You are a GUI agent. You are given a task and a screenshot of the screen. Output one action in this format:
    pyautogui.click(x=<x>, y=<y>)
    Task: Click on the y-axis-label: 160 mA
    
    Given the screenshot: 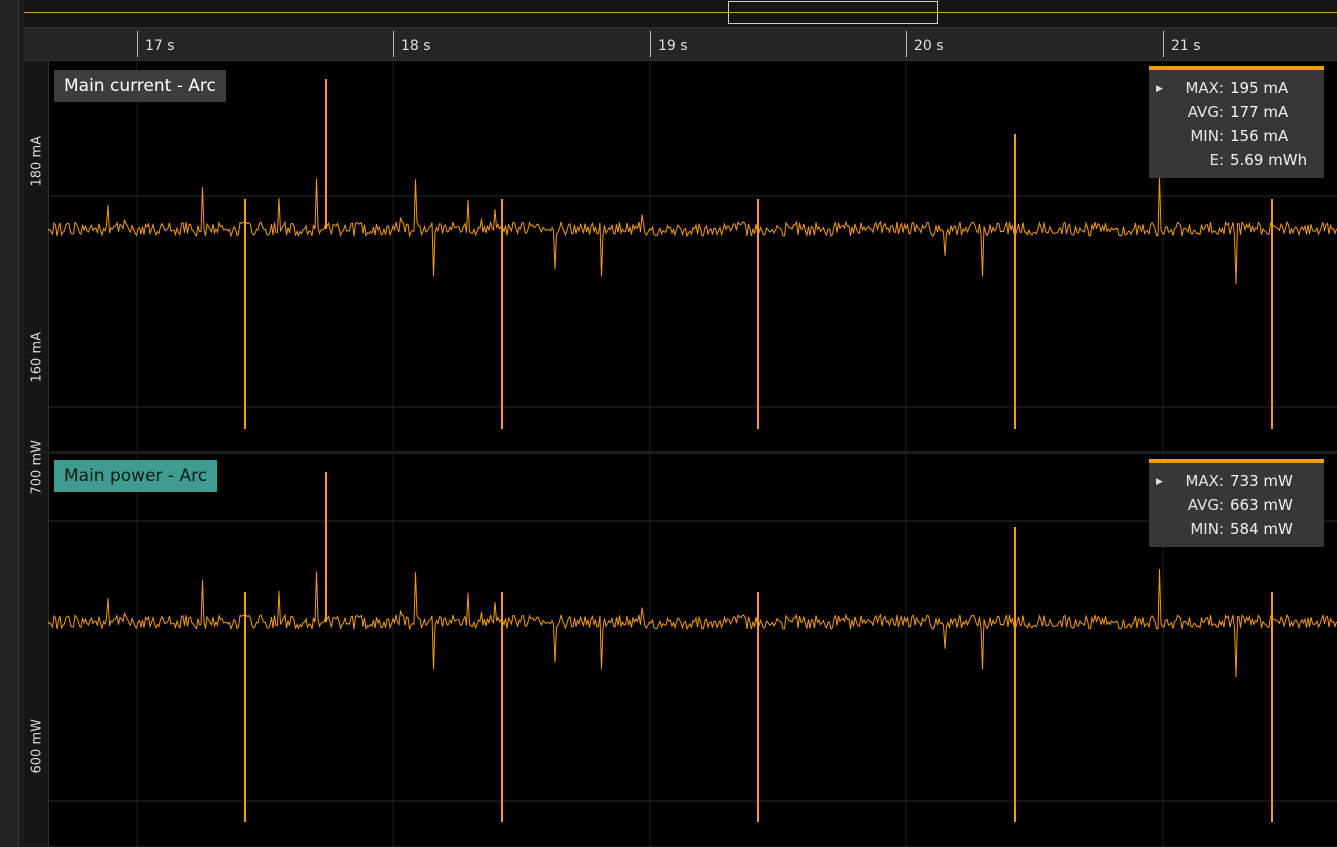 What is the action you would take?
    pyautogui.click(x=37, y=357)
    